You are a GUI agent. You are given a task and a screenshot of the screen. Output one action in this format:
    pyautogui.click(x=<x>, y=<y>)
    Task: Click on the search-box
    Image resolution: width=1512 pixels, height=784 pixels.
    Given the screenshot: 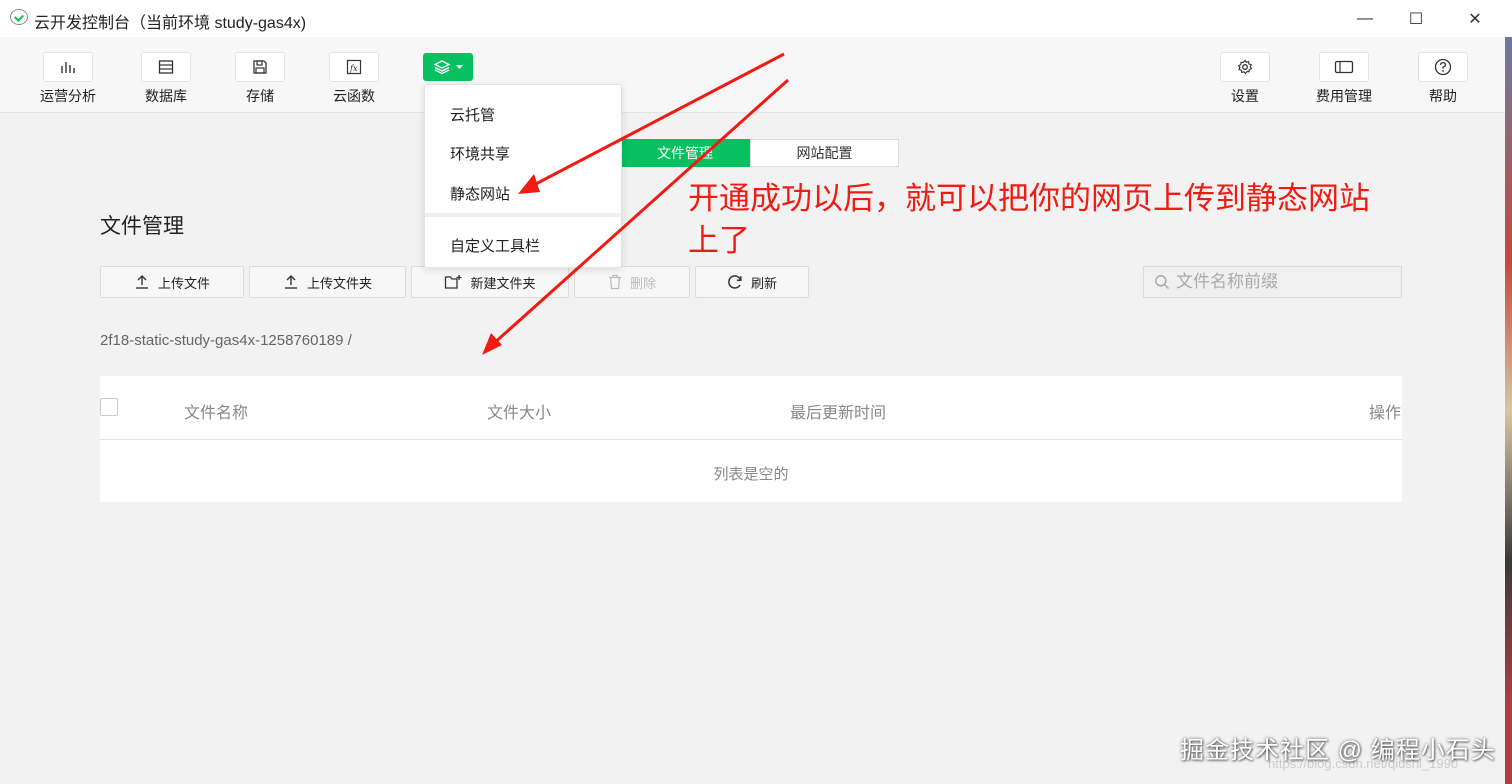 What is the action you would take?
    pyautogui.click(x=1272, y=282)
    